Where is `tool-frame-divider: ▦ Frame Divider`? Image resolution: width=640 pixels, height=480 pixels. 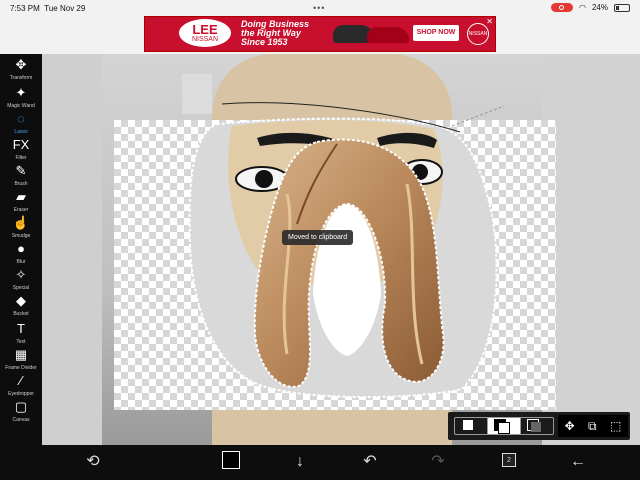 tool-frame-divider: ▦ Frame Divider is located at coordinates (21, 358).